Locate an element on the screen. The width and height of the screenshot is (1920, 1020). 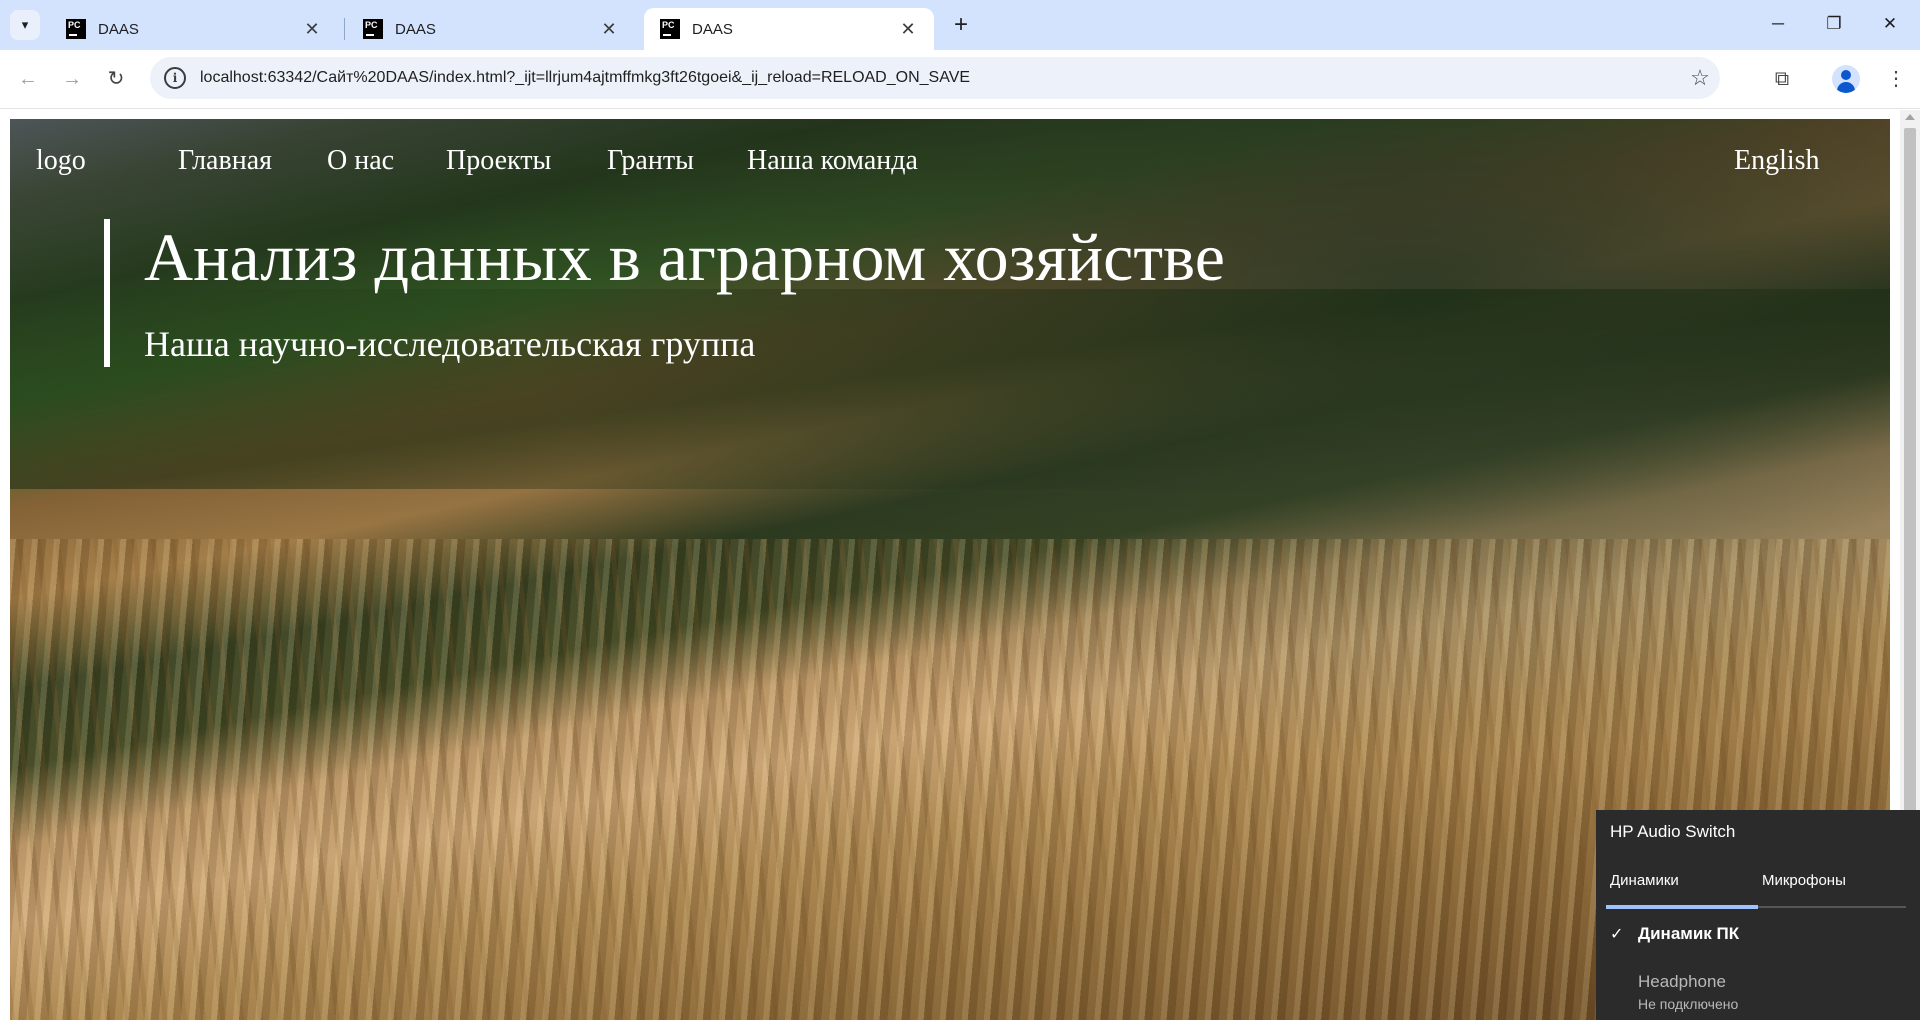
restore-button: ❐ is located at coordinates (1834, 25).